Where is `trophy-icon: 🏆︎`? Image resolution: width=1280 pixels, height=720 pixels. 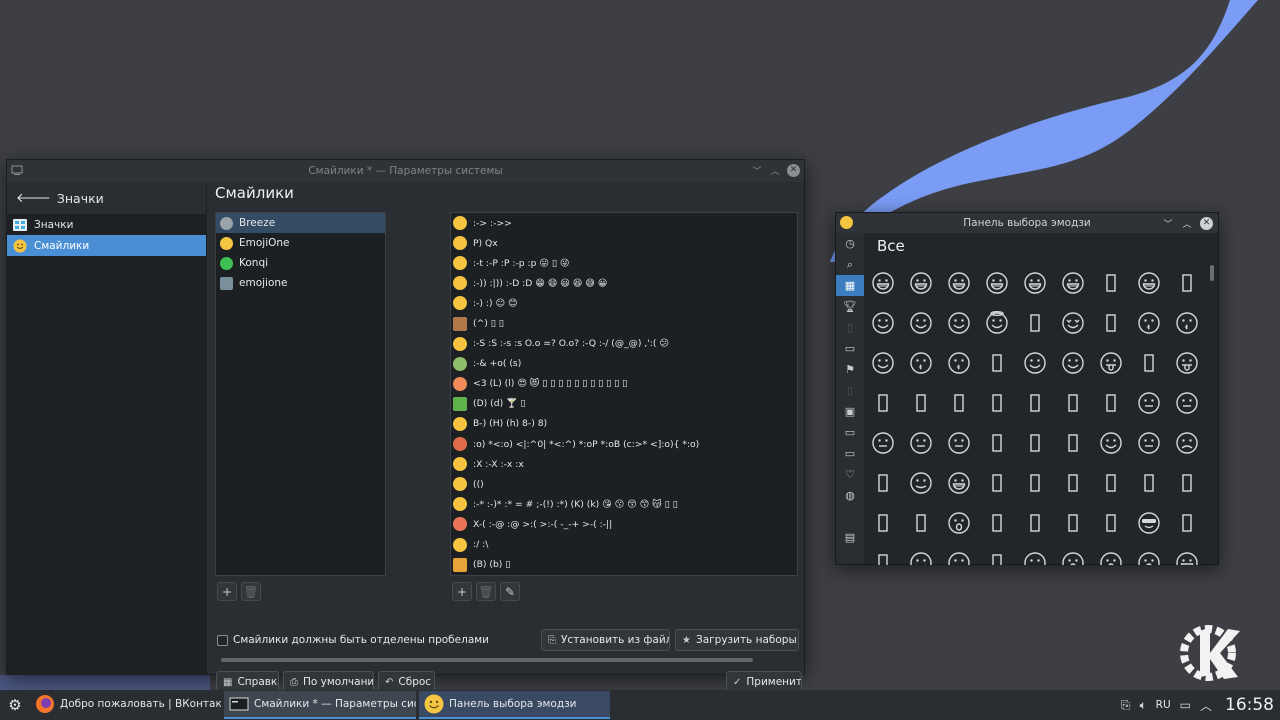 trophy-icon: 🏆︎ is located at coordinates (850, 306).